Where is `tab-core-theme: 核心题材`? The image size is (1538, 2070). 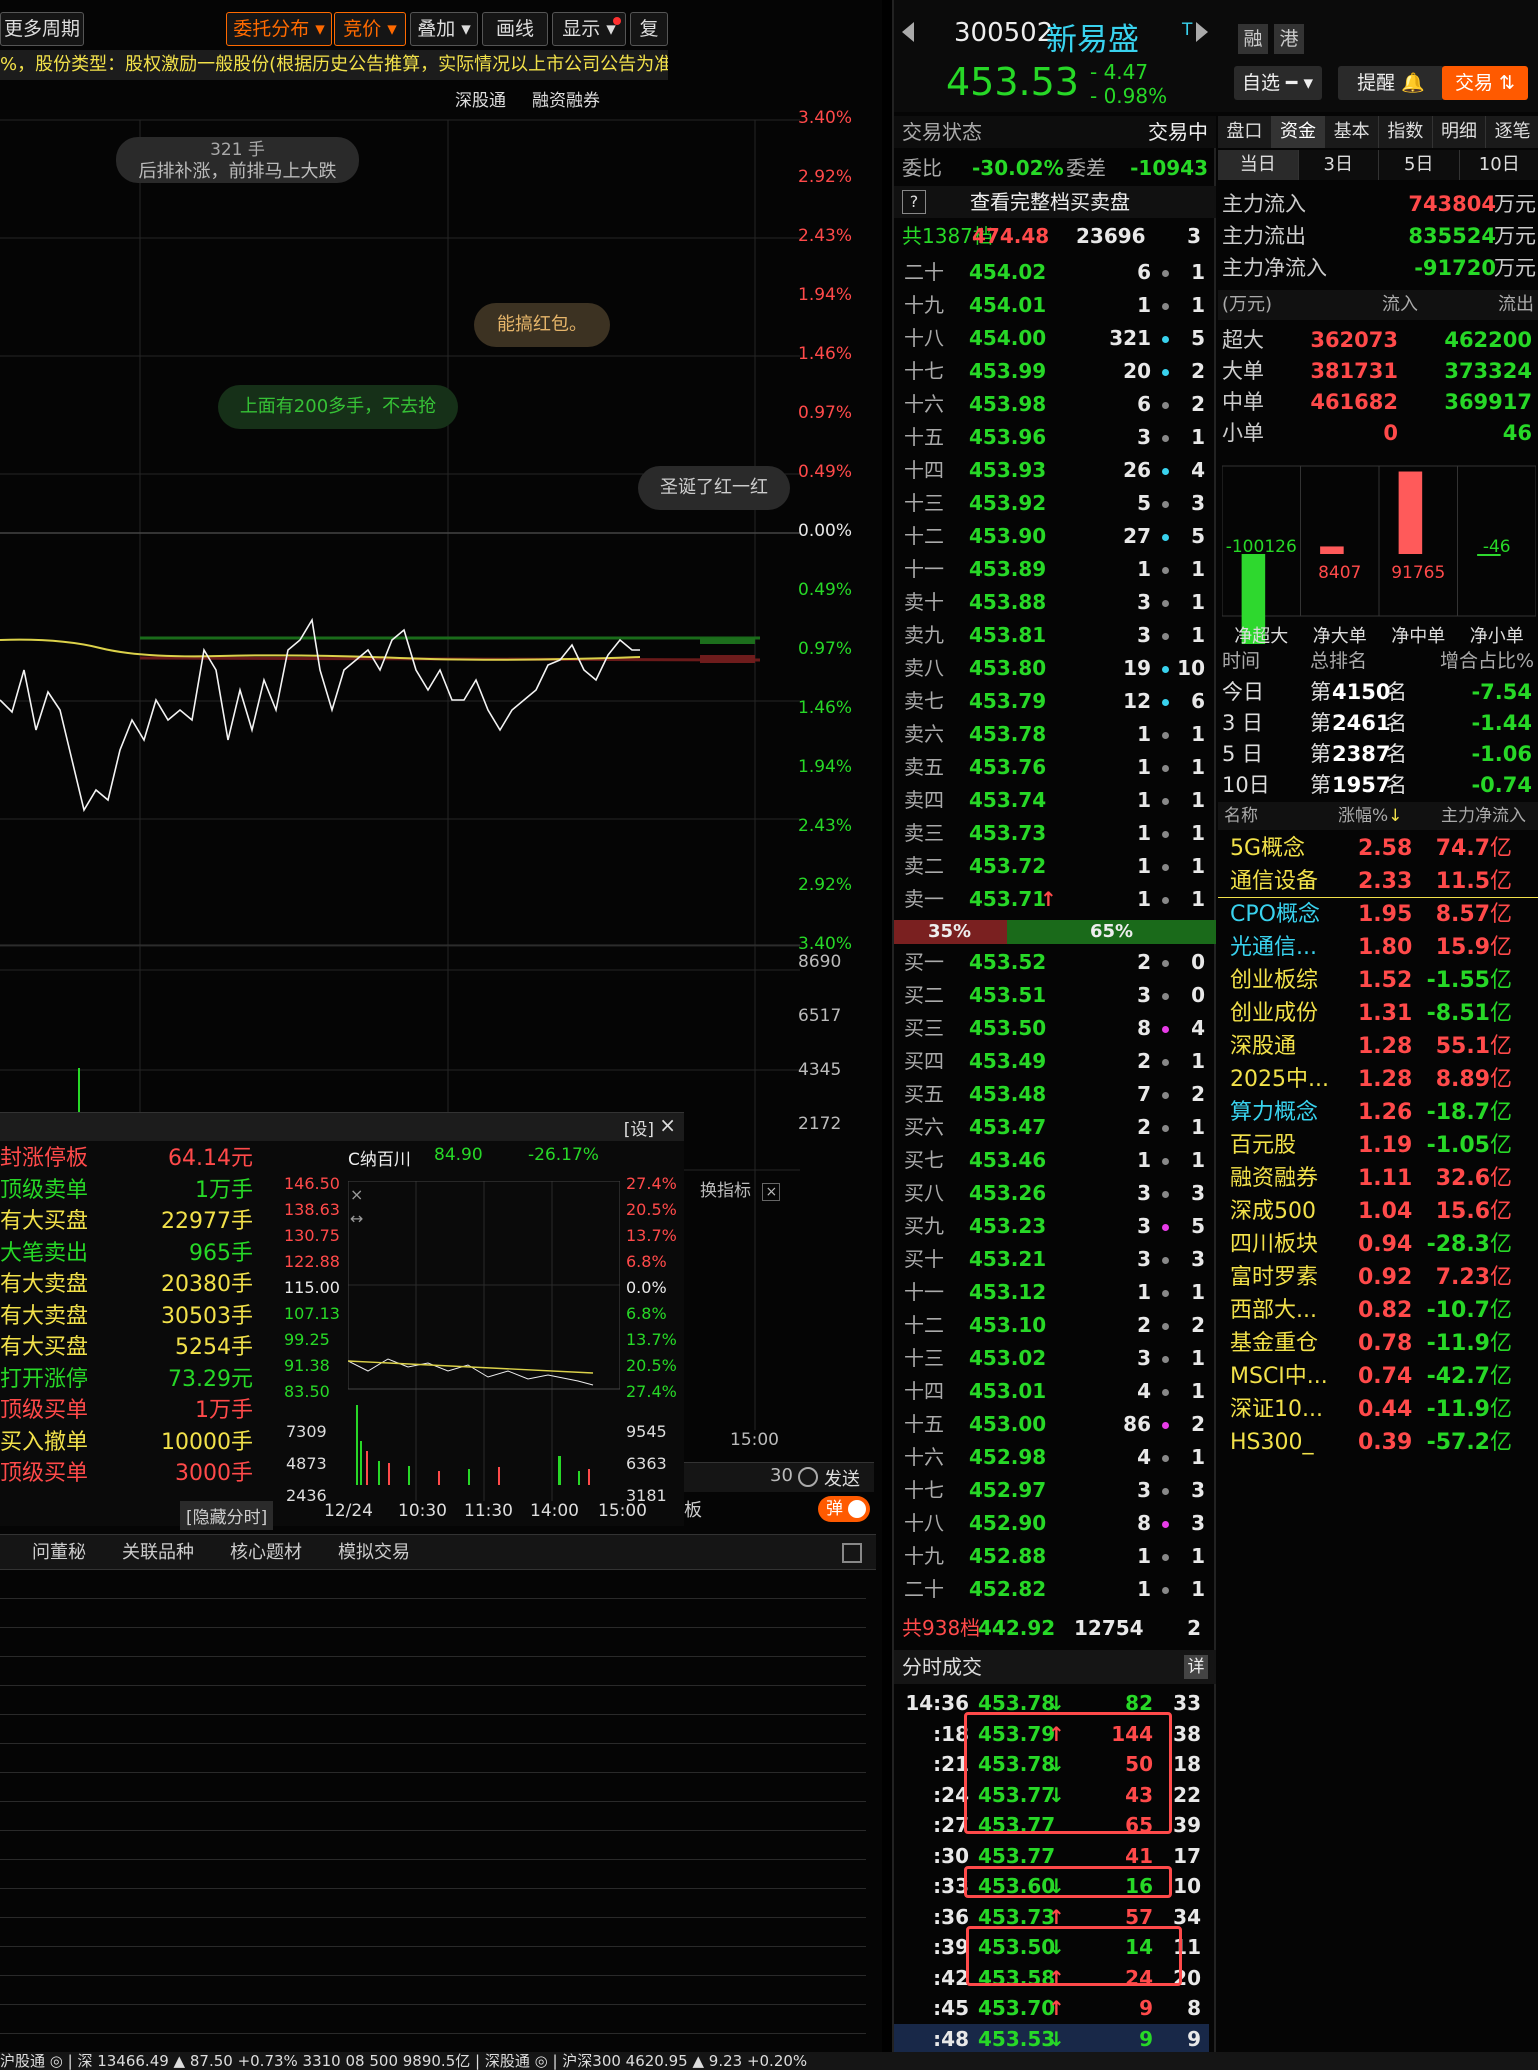
tab-core-theme: 核心题材 is located at coordinates (266, 1553).